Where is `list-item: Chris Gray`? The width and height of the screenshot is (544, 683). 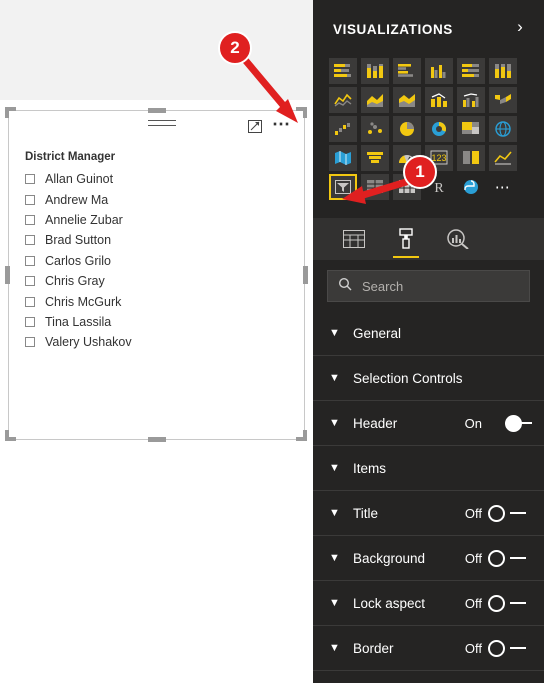 list-item: Chris Gray is located at coordinates (150, 281).